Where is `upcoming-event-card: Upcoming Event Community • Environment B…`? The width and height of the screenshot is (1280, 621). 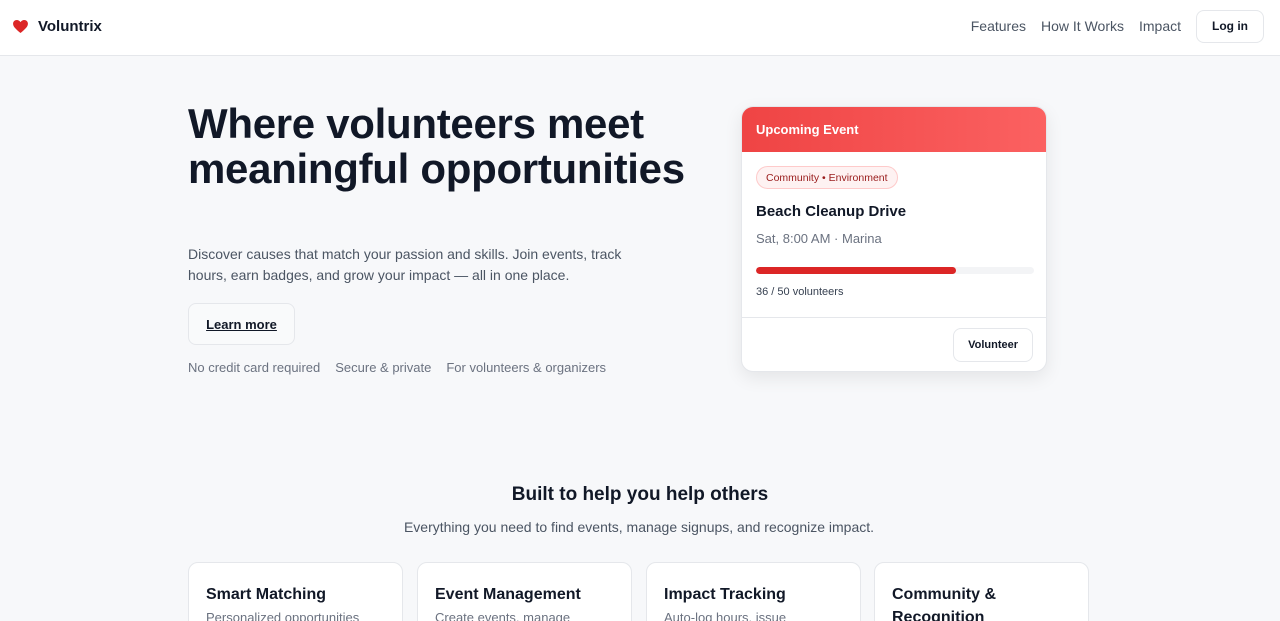
upcoming-event-card: Upcoming Event Community • Environment B… is located at coordinates (894, 239).